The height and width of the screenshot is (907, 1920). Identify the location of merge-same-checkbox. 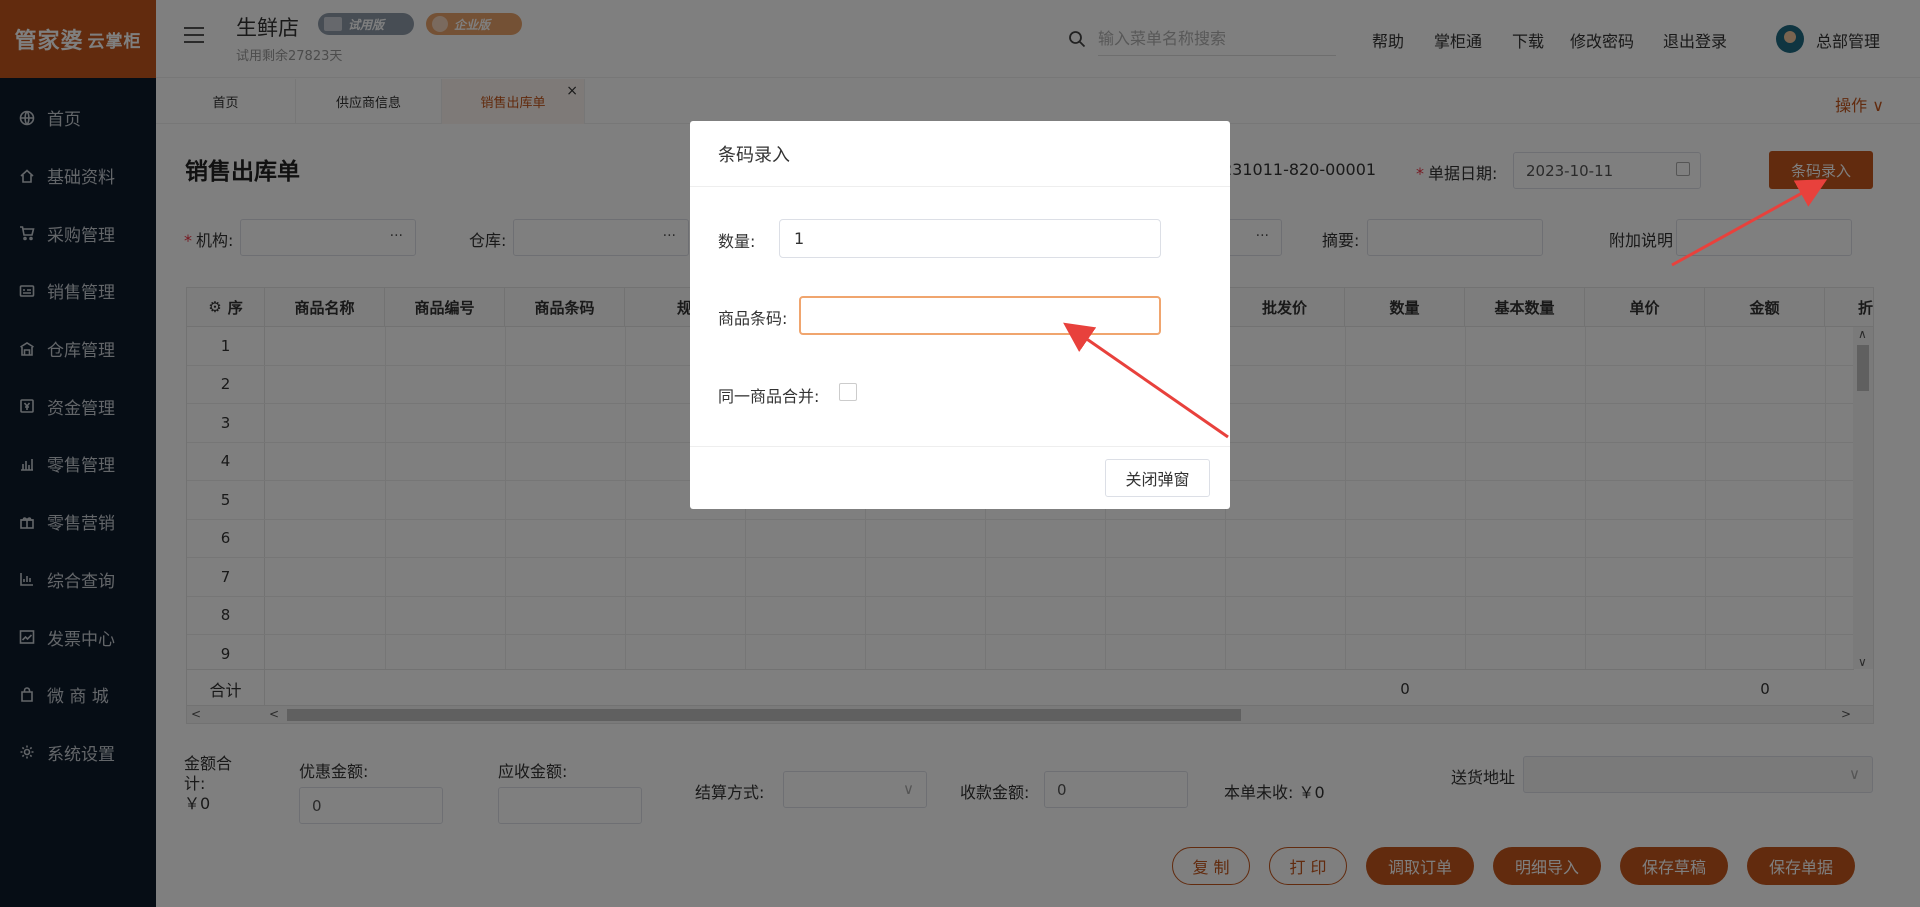
(848, 392).